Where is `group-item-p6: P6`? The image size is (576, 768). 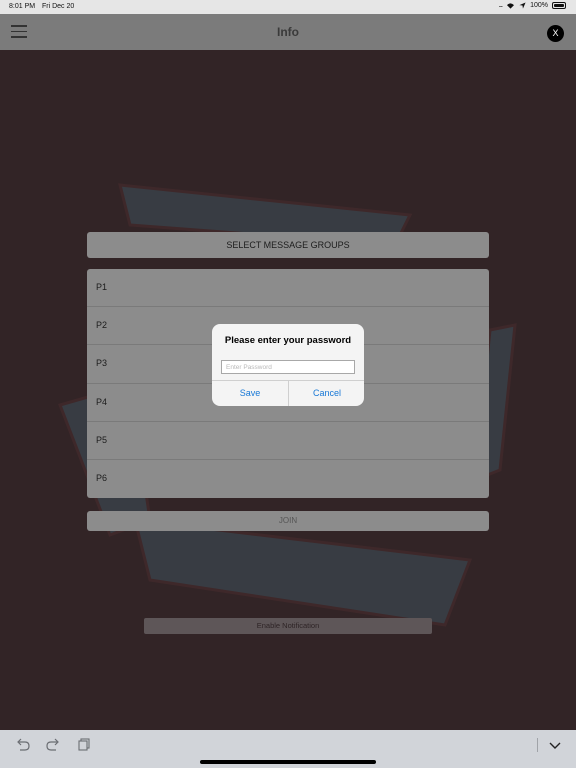
group-item-p6: P6 is located at coordinates (288, 479).